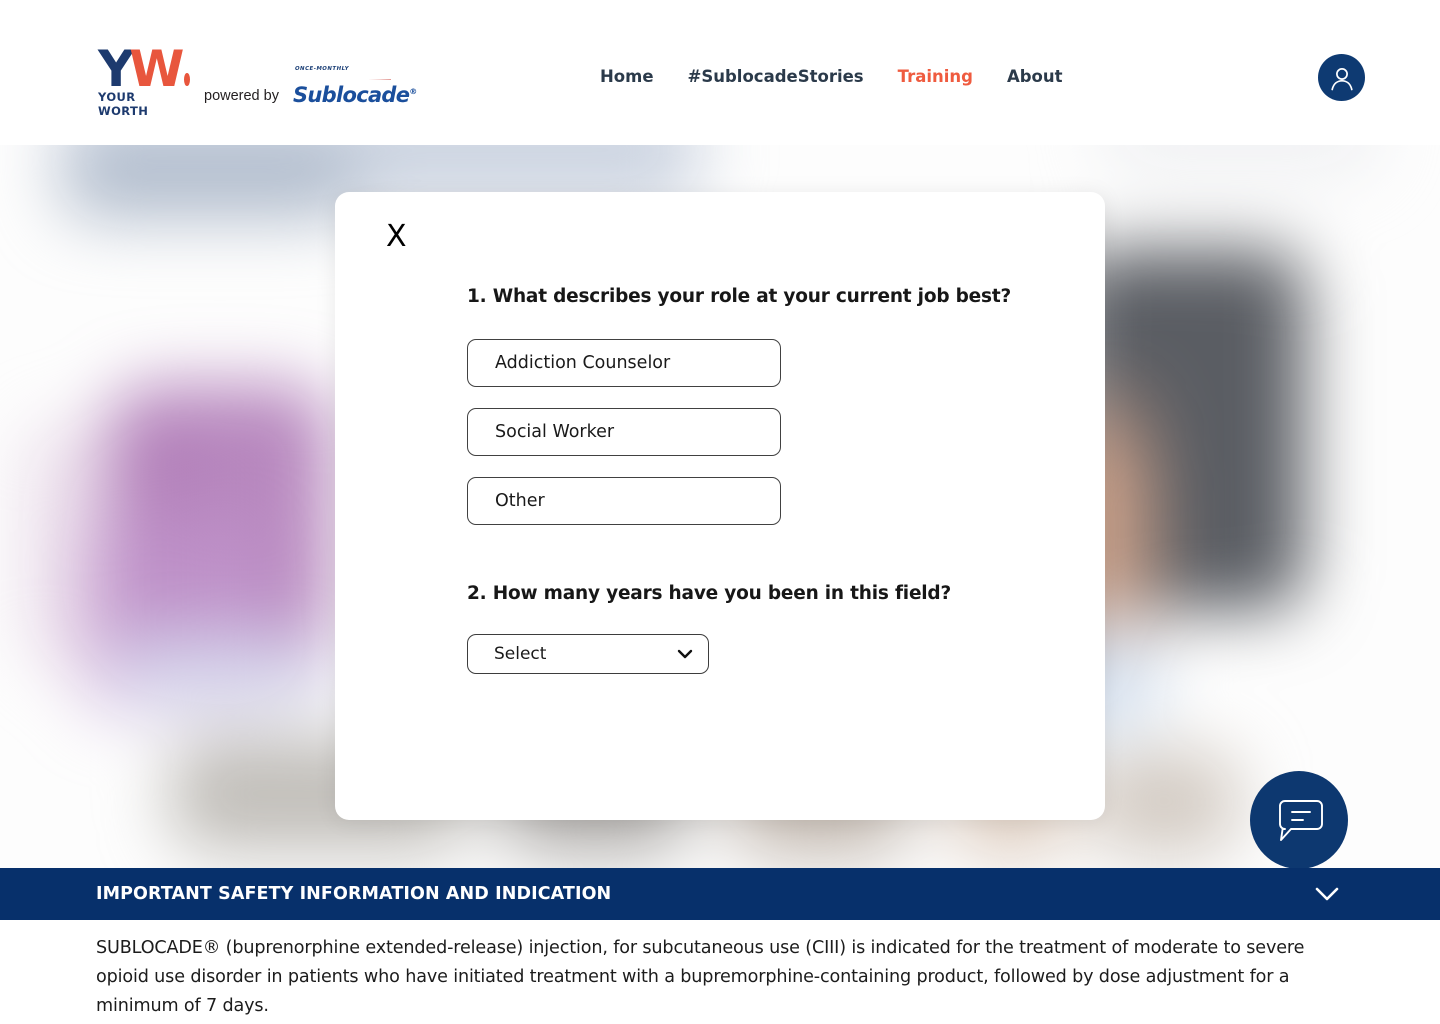 This screenshot has width=1440, height=1024. I want to click on powered-by-label: powered by, so click(241, 96).